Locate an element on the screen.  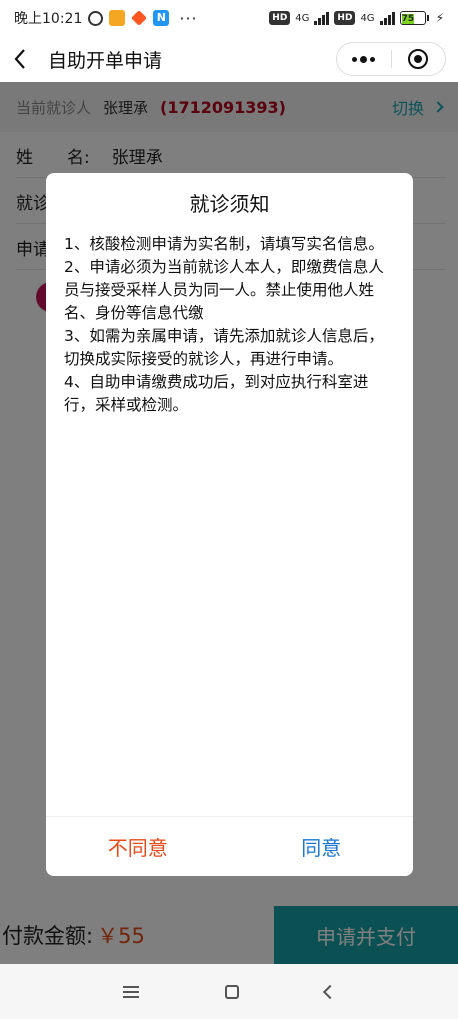
status-bar: 晚上10:21 N ··· HD 4G HD 4G 75 ⚡ is located at coordinates (229, 18).